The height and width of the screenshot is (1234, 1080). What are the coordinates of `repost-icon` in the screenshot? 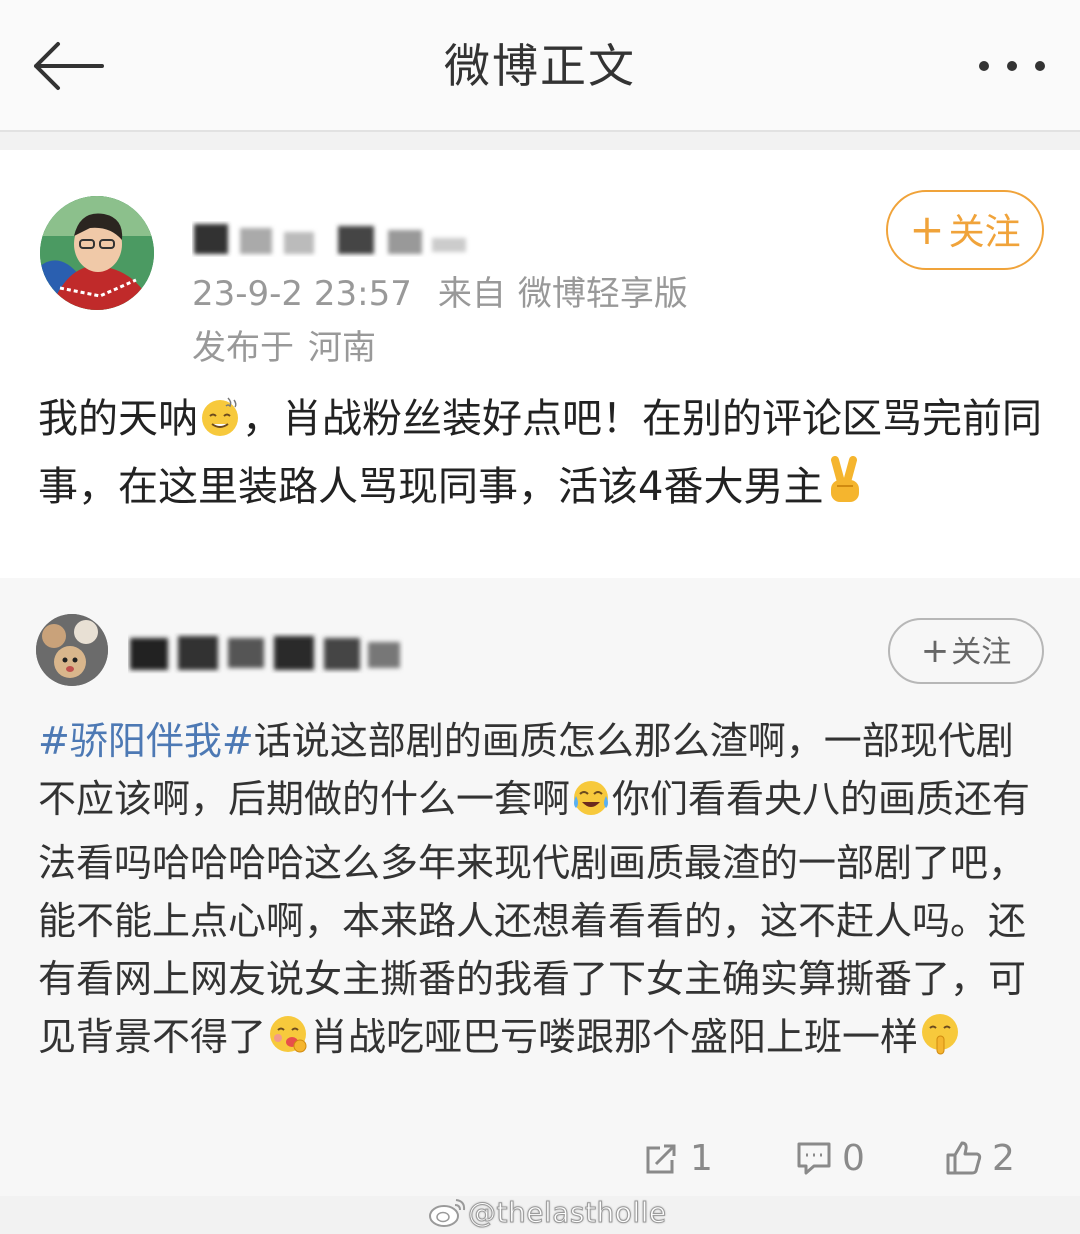 It's located at (661, 1159).